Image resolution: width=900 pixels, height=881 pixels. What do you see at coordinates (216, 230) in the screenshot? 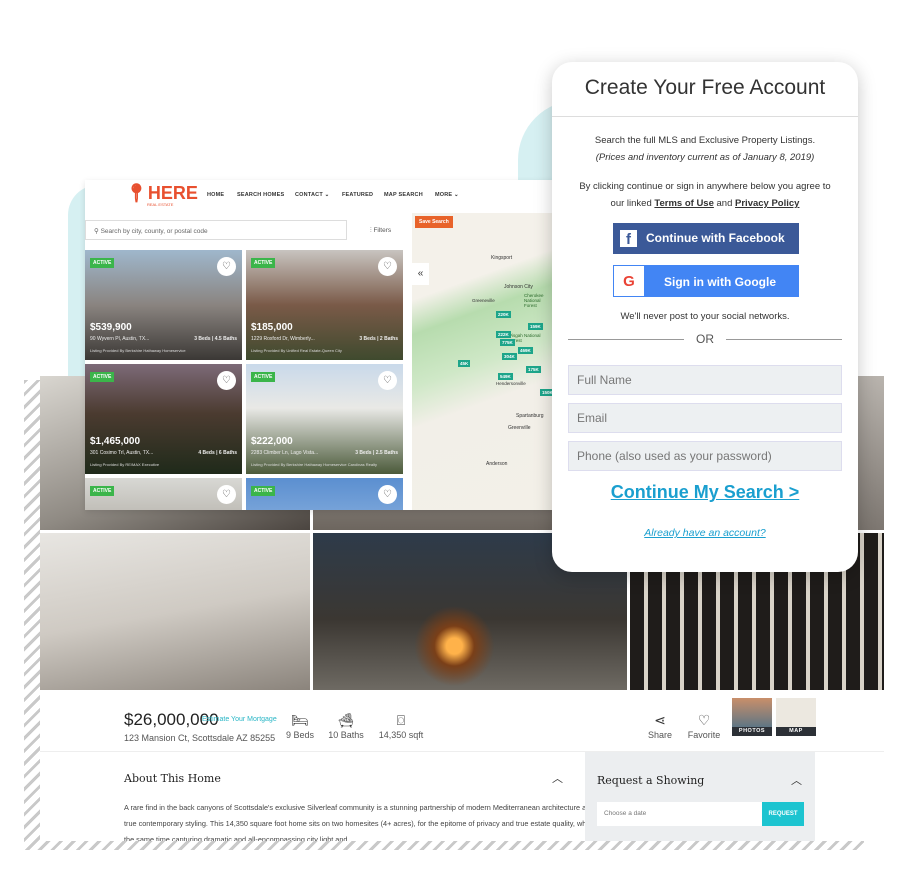
I see `search-input: ⚲ Search by city, county, or postal code` at bounding box center [216, 230].